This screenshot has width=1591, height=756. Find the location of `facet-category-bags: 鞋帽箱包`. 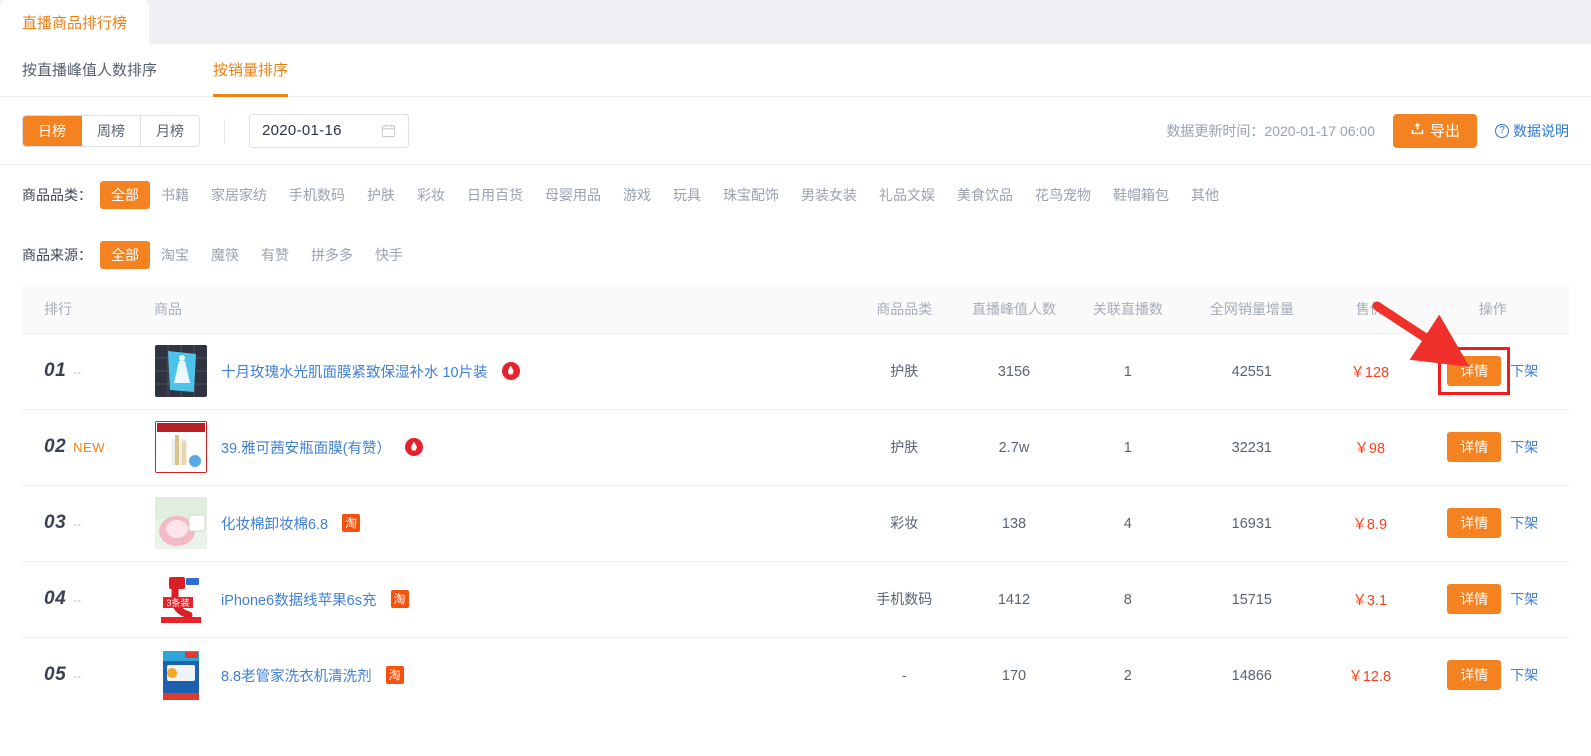

facet-category-bags: 鞋帽箱包 is located at coordinates (1141, 195).